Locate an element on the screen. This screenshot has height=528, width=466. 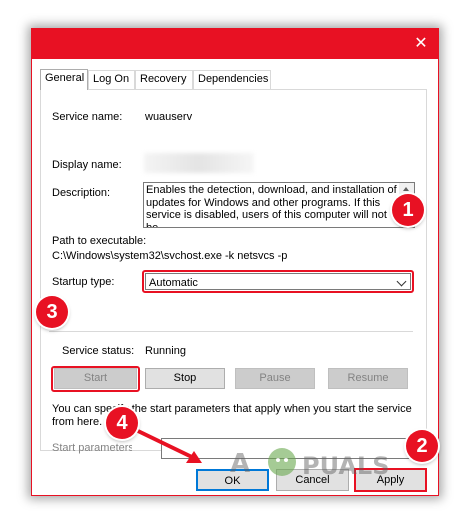
start-button-highlight: Start is located at coordinates (95, 379).